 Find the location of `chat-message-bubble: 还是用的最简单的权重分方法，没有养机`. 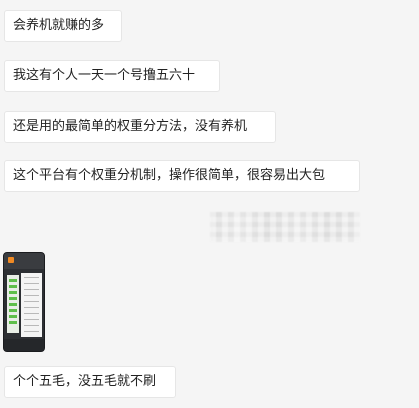

chat-message-bubble: 还是用的最简单的权重分方法，没有养机 is located at coordinates (140, 127).